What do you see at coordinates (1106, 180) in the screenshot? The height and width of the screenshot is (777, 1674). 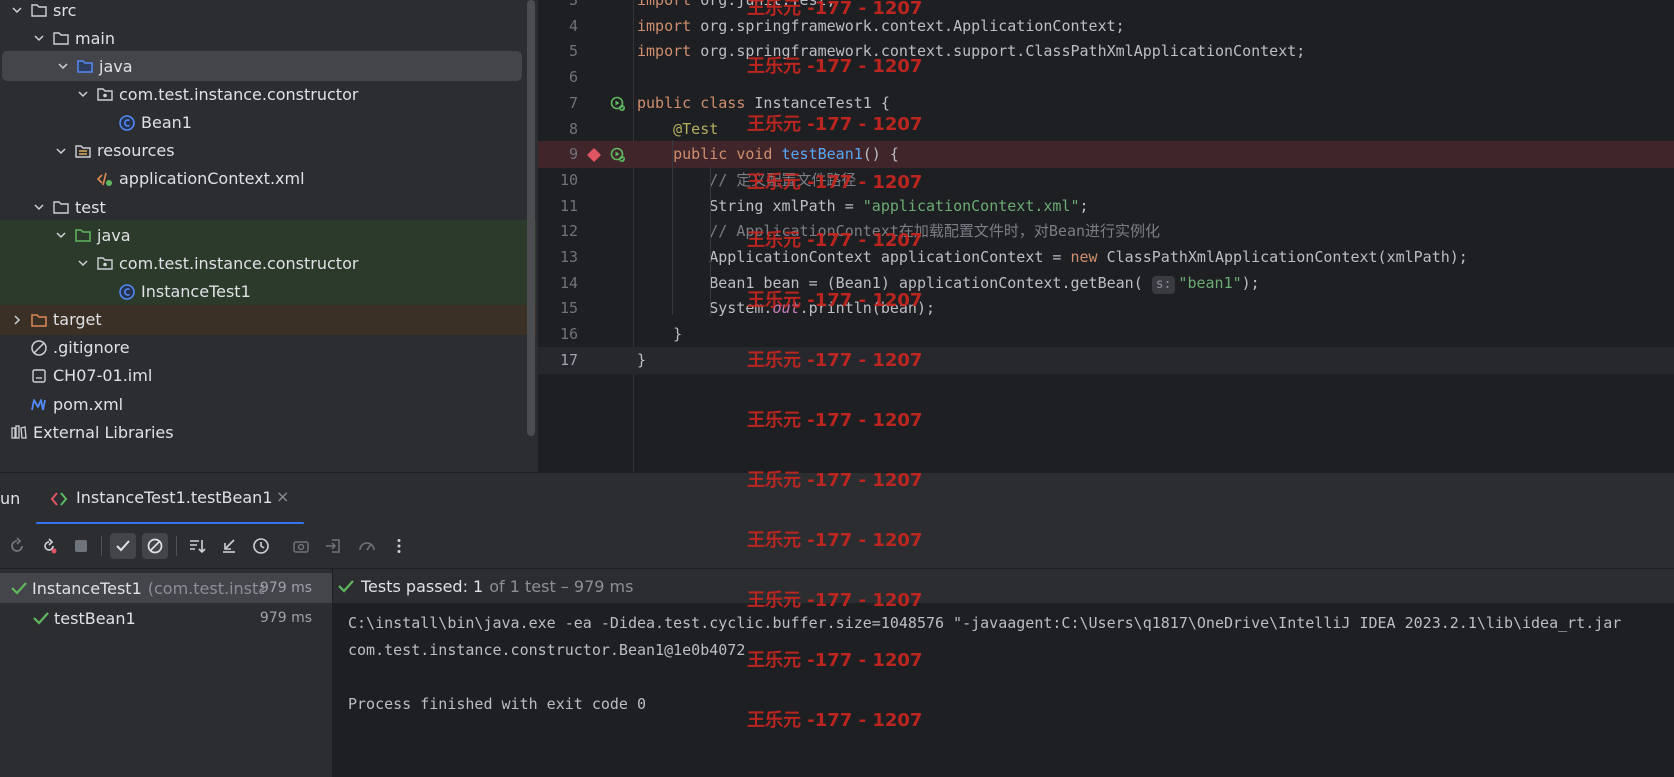 I see `code-line: 10 // 定义配置文件路径` at bounding box center [1106, 180].